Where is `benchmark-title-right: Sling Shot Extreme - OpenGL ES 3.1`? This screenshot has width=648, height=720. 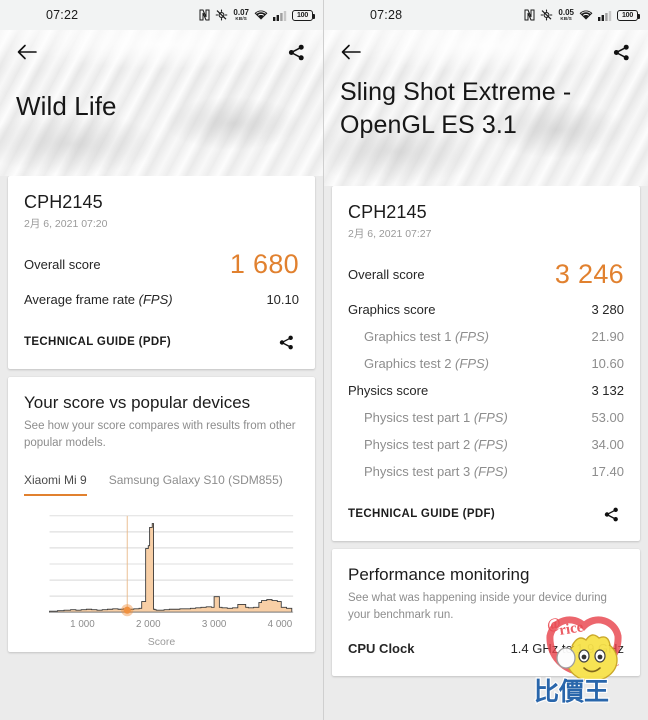
benchmark-title-right: Sling Shot Extreme - OpenGL ES 3.1 is located at coordinates (456, 108).